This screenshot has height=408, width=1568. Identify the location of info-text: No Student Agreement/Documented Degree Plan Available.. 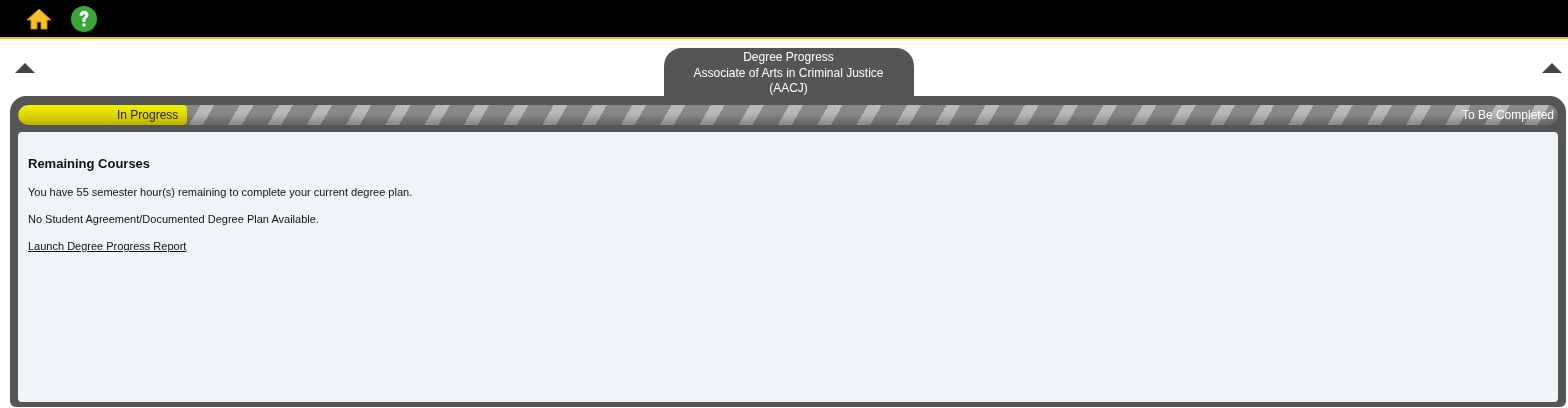
(174, 219).